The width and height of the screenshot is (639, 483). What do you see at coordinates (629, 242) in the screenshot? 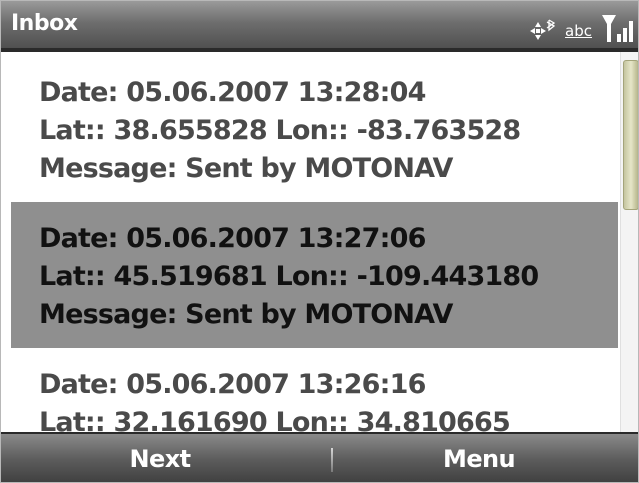
I see `scrollbar` at bounding box center [629, 242].